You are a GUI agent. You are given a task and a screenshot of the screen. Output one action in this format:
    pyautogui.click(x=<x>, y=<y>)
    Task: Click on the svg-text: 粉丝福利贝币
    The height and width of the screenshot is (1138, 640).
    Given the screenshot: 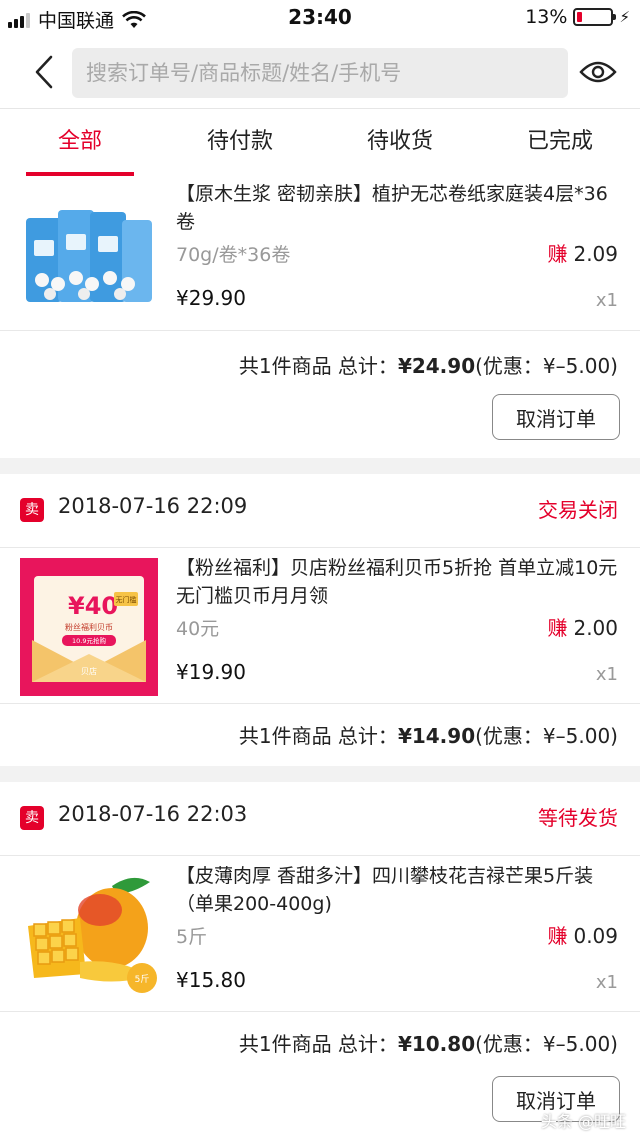 What is the action you would take?
    pyautogui.click(x=89, y=627)
    